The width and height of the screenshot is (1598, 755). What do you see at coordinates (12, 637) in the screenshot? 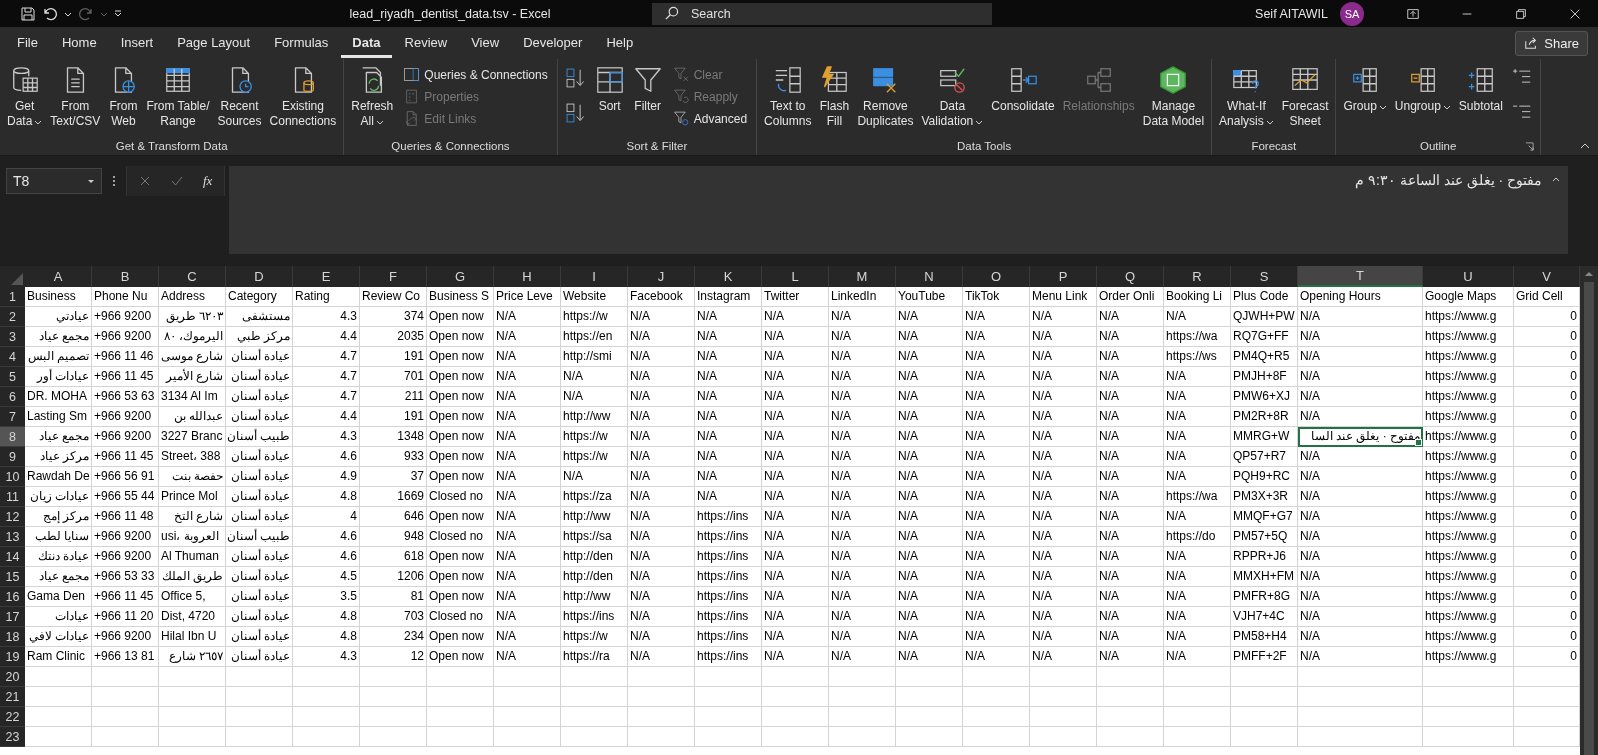
I see `row-header: 18` at bounding box center [12, 637].